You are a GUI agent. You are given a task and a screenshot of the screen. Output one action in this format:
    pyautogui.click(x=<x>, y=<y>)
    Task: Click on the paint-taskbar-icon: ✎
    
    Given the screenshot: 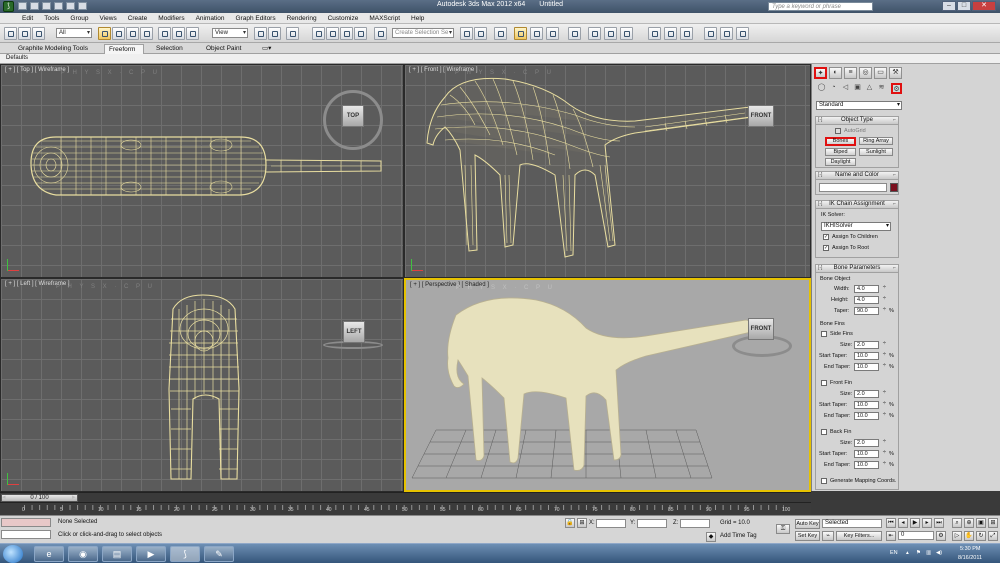 What is the action you would take?
    pyautogui.click(x=219, y=554)
    